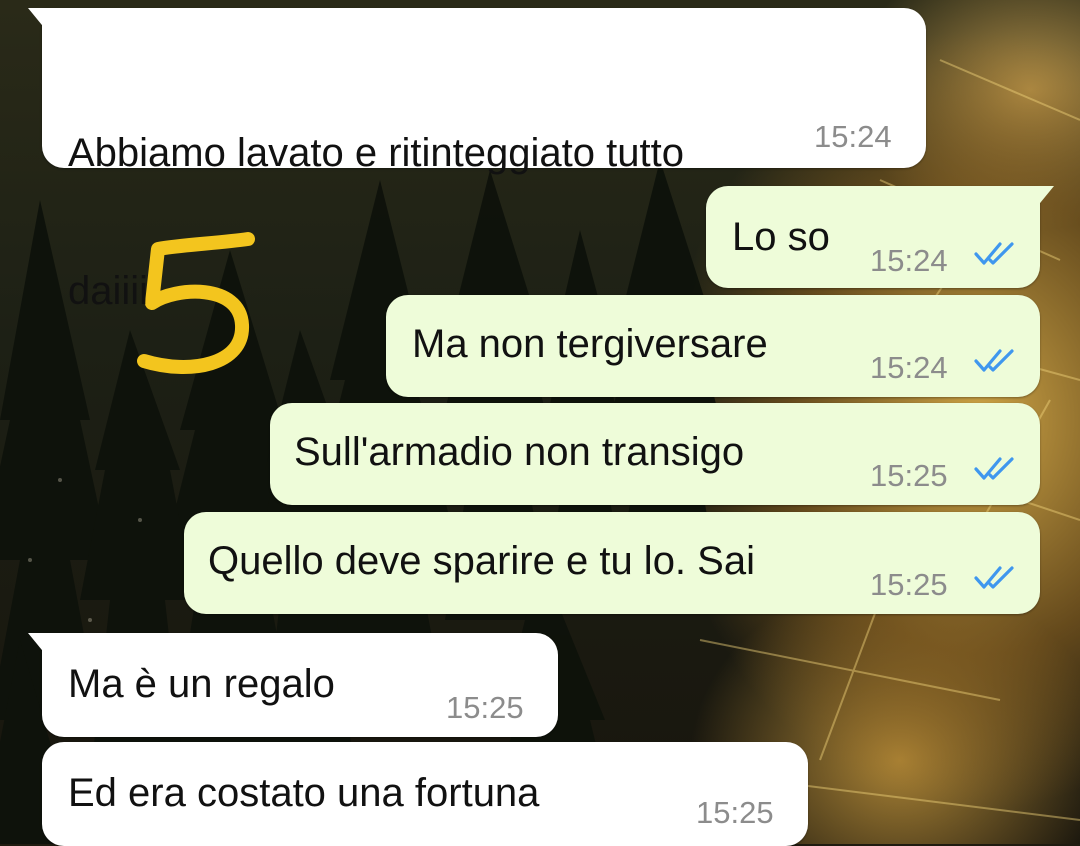 The width and height of the screenshot is (1080, 846). I want to click on outgoing-message-bubble: Quello deve sparire e tu lo. Sai 15:25, so click(612, 563).